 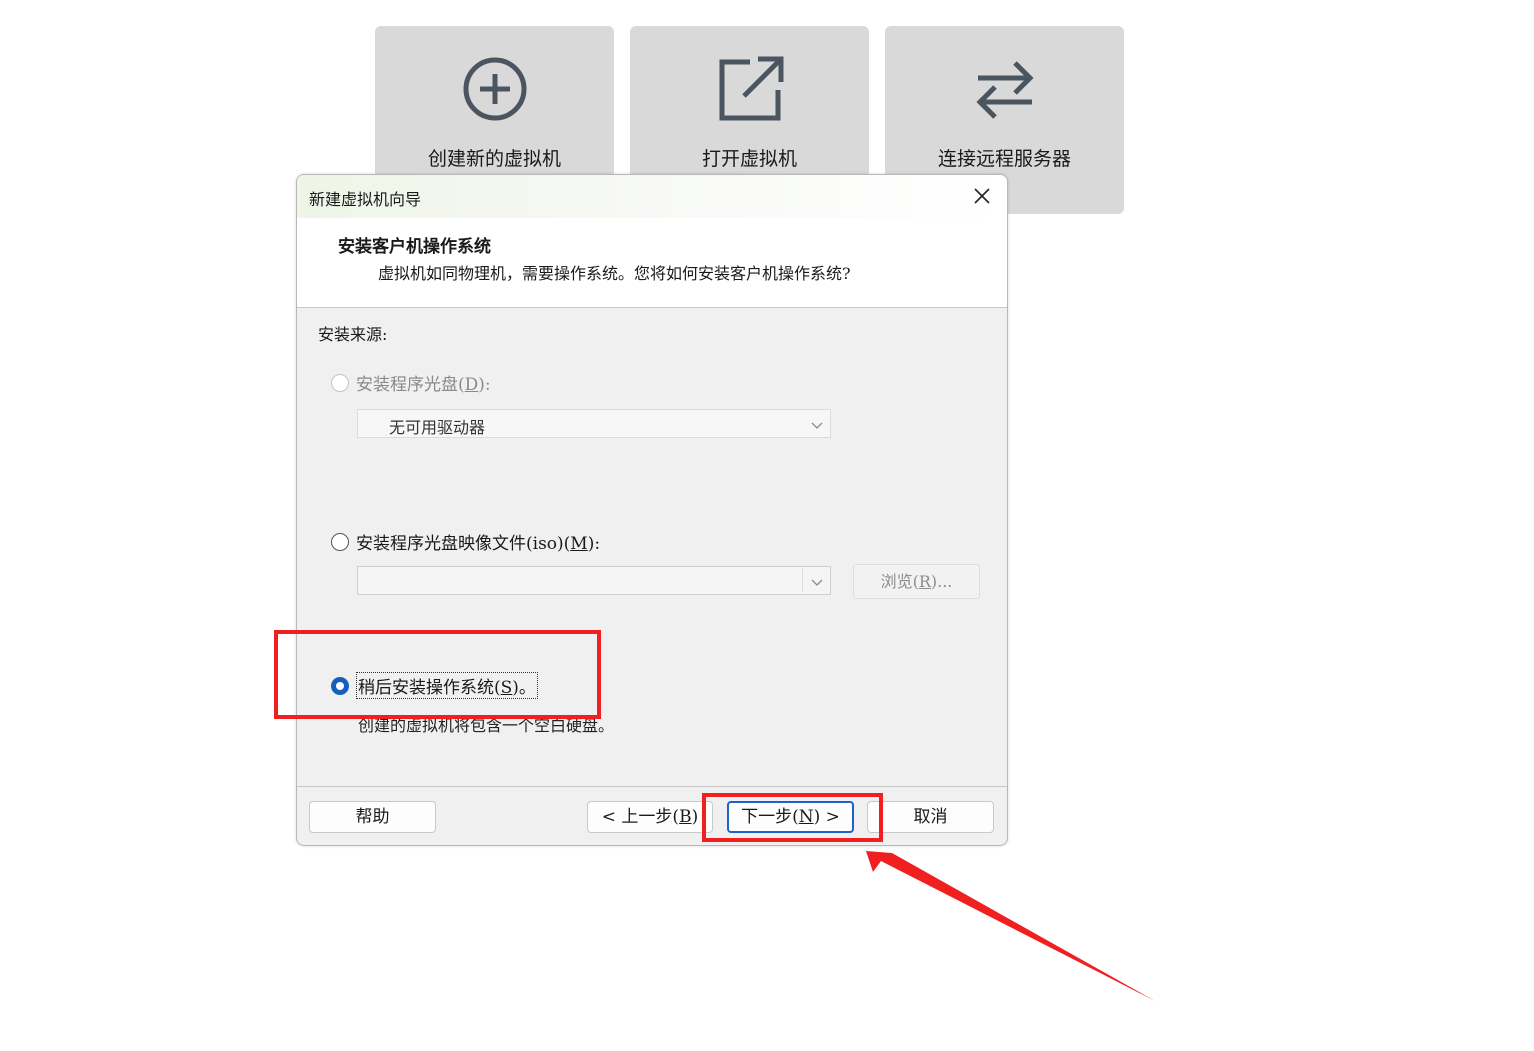 What do you see at coordinates (478, 544) in the screenshot?
I see `radio-install-iso-label: 安装程序光盘映像文件(iso)(M):` at bounding box center [478, 544].